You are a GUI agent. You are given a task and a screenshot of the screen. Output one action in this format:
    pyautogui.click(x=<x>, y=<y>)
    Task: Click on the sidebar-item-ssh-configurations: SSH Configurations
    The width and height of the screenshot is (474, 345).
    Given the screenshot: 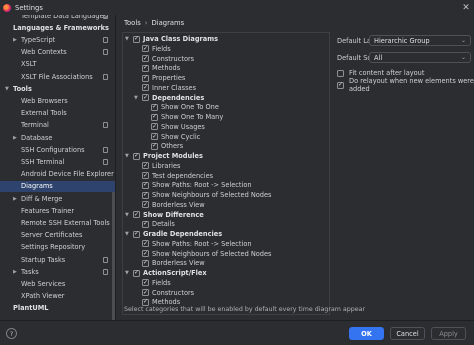 What is the action you would take?
    pyautogui.click(x=57, y=149)
    